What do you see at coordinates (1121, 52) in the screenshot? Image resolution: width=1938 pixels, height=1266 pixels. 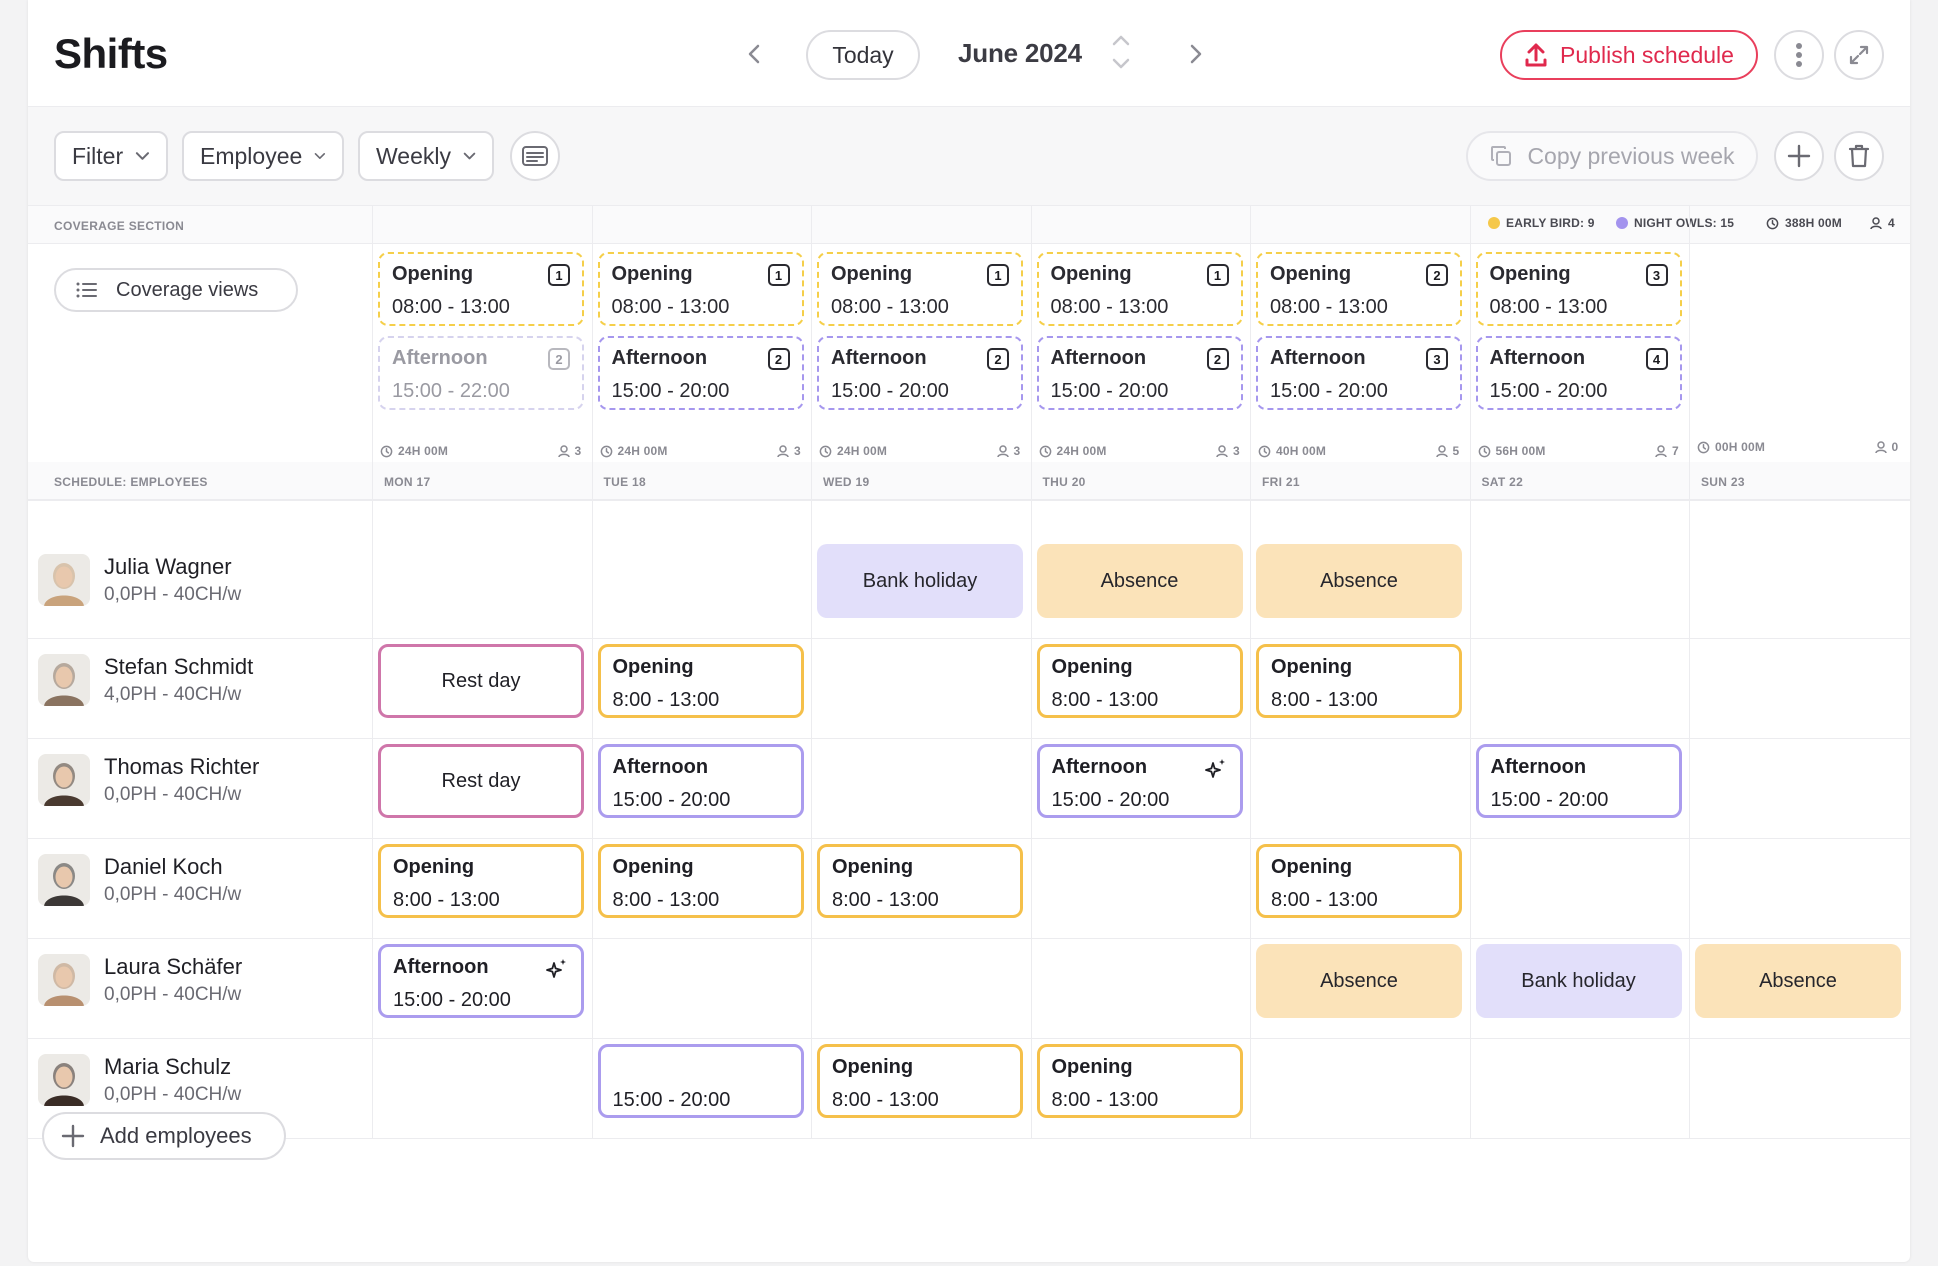 I see `month-stepper` at bounding box center [1121, 52].